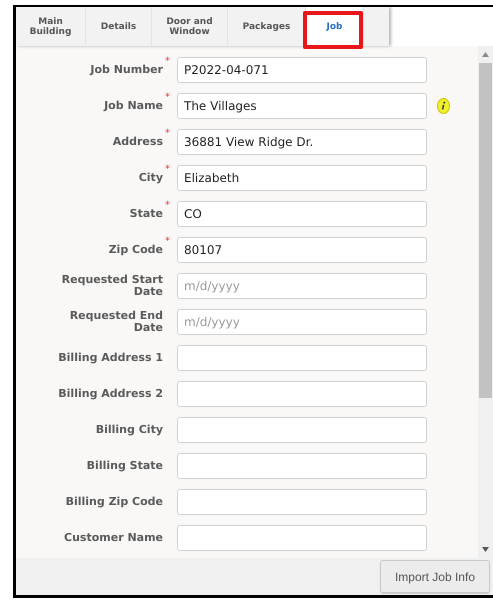 The height and width of the screenshot is (600, 493). I want to click on field-label: City, so click(150, 178).